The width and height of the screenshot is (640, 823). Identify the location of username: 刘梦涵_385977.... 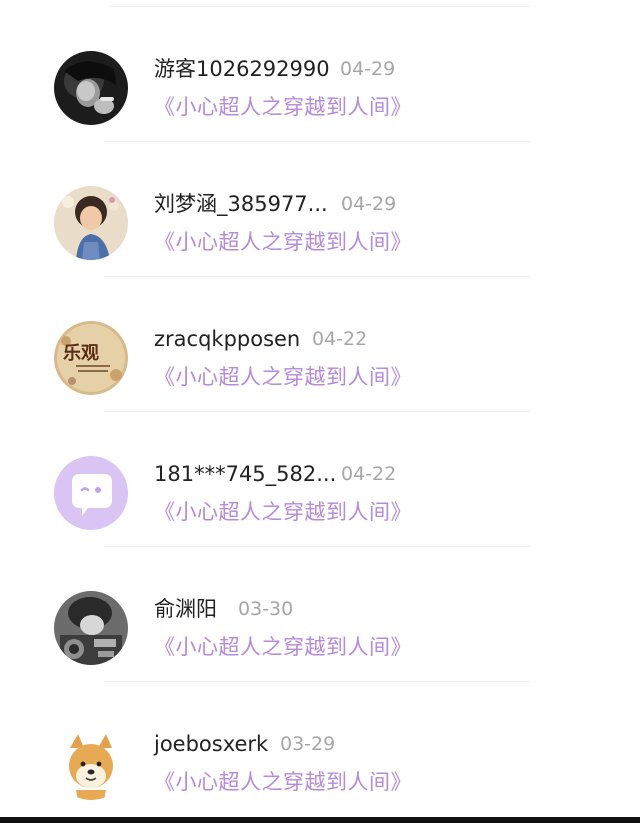
(241, 204).